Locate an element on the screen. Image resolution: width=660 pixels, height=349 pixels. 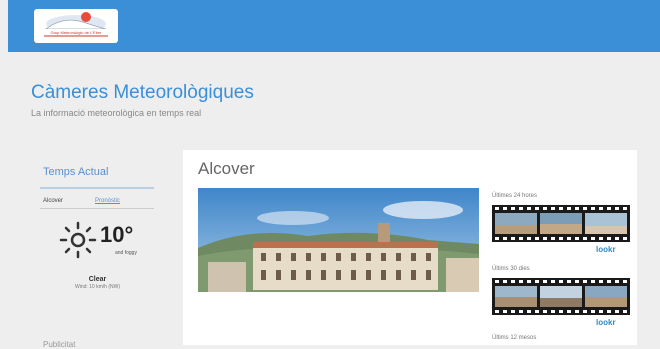
camera-30d-filmstrip is located at coordinates (561, 296).